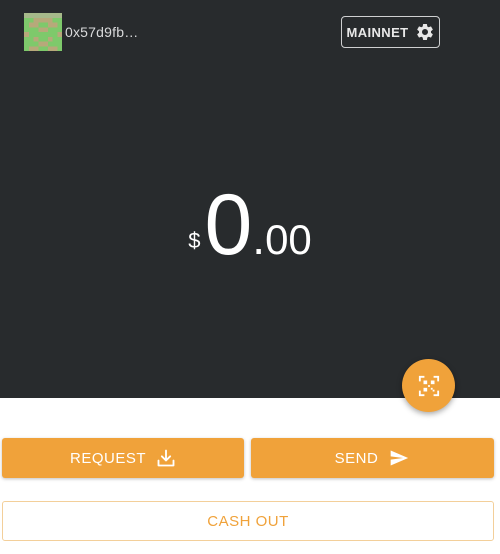  I want to click on network-selector-button: MAINNET, so click(390, 32).